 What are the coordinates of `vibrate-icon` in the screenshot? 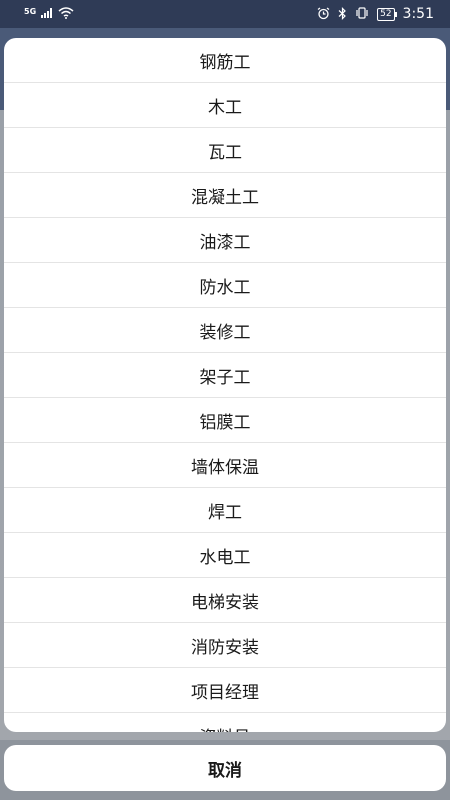 It's located at (362, 14).